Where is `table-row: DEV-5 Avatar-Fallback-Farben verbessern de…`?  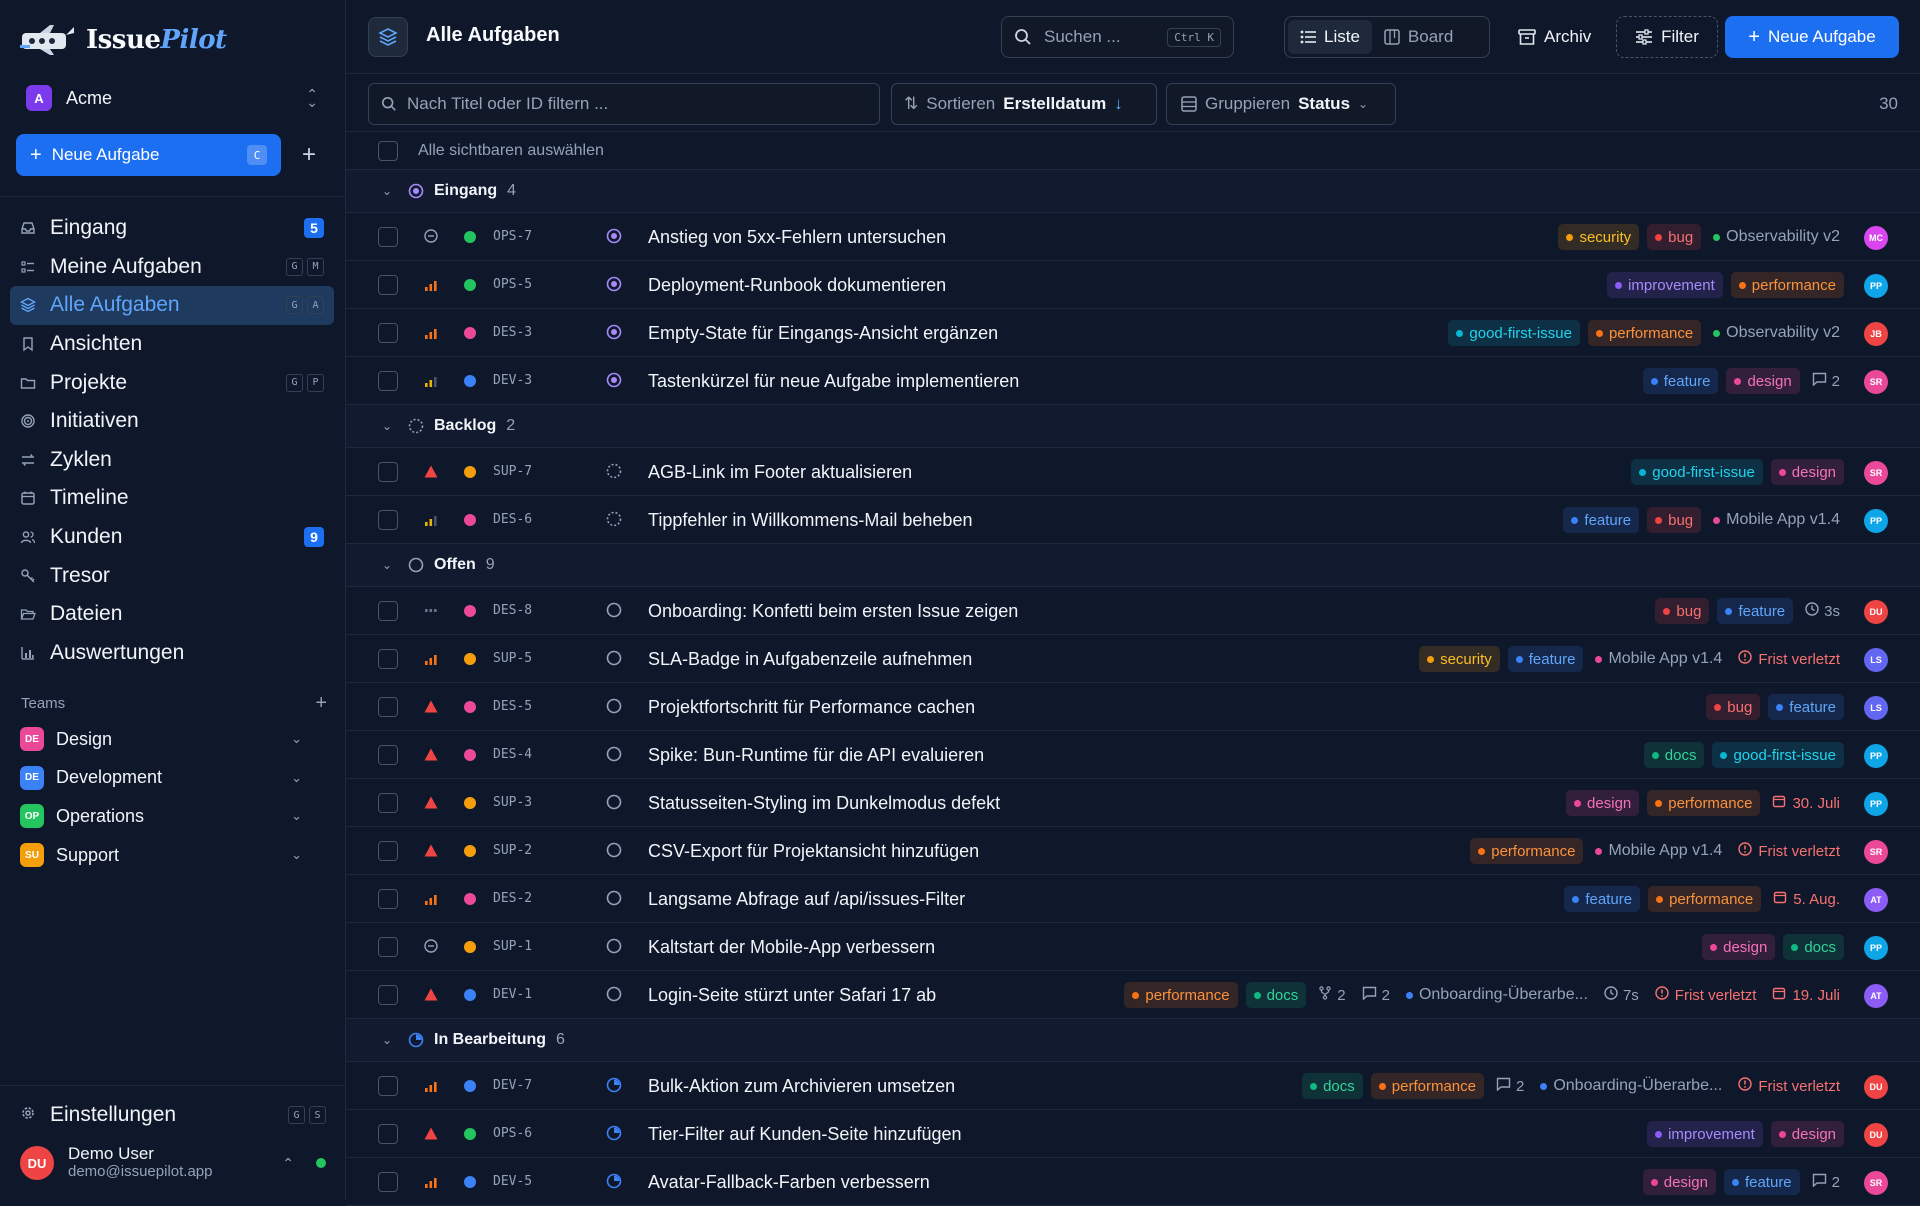
table-row: DEV-5 Avatar-Fallback-Farben verbessern de… is located at coordinates (1133, 1182).